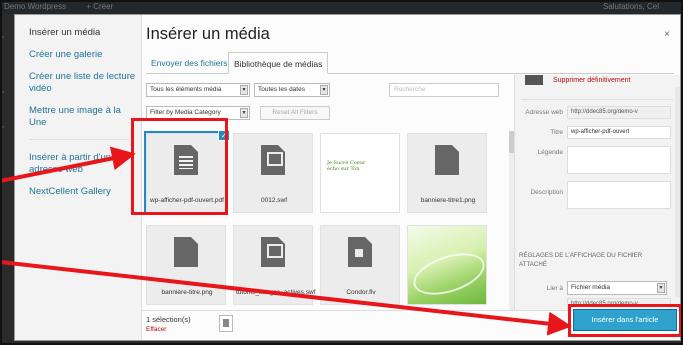 The width and height of the screenshot is (683, 345). I want to click on admin-bar-greeting: Salutations, Cel, so click(631, 7).